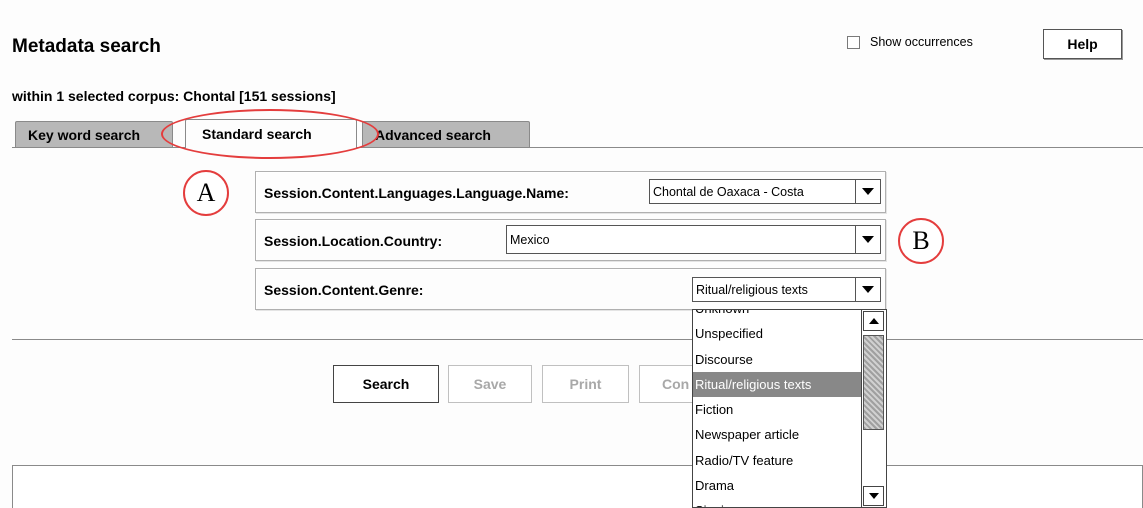 The height and width of the screenshot is (508, 1143). I want to click on language-name-dropdown-button, so click(867, 191).